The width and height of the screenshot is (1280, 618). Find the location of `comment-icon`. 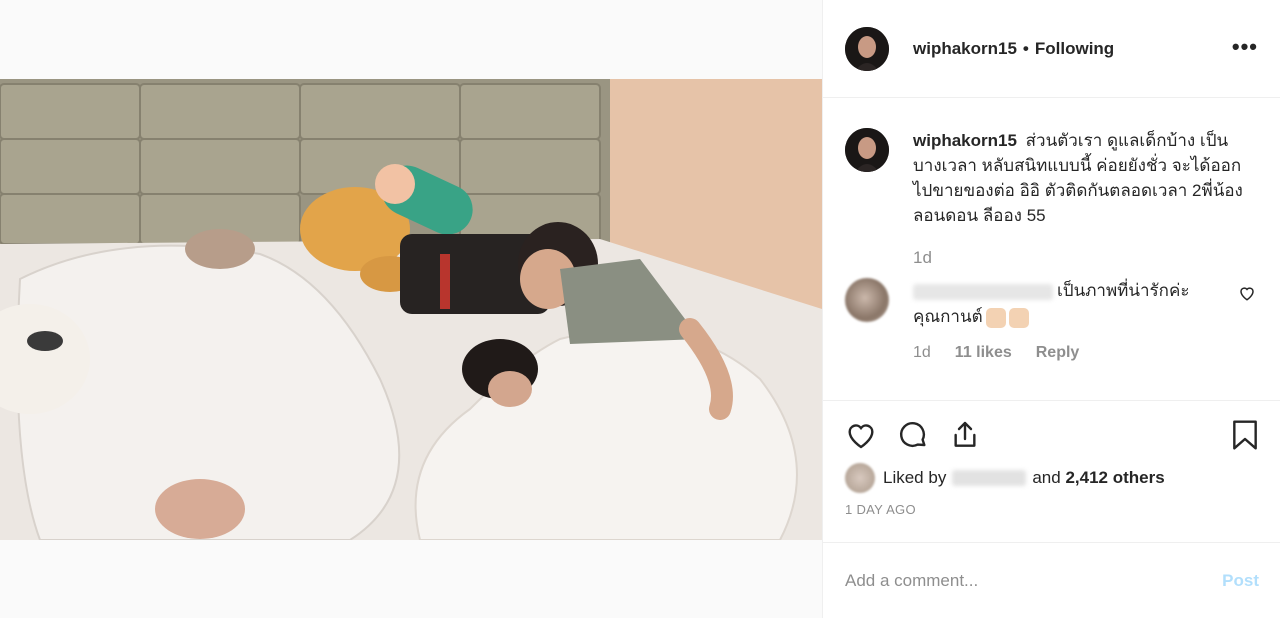

comment-icon is located at coordinates (913, 439).